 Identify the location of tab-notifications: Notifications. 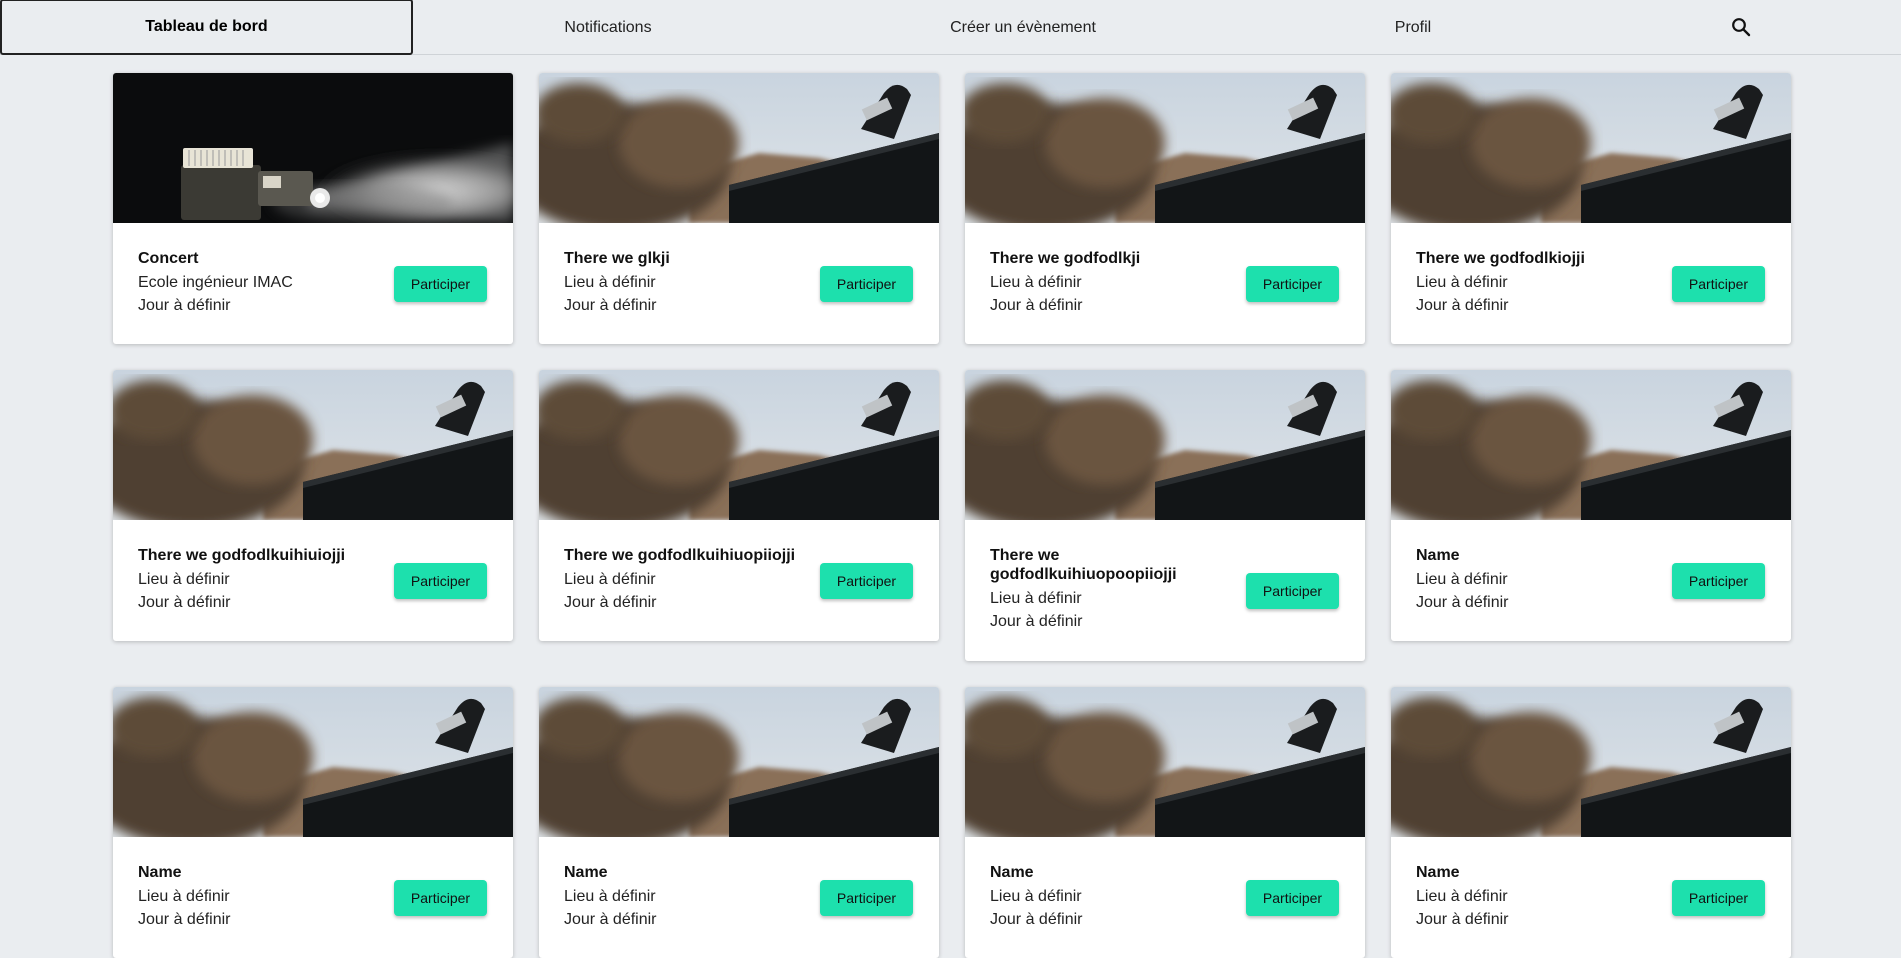
(608, 27).